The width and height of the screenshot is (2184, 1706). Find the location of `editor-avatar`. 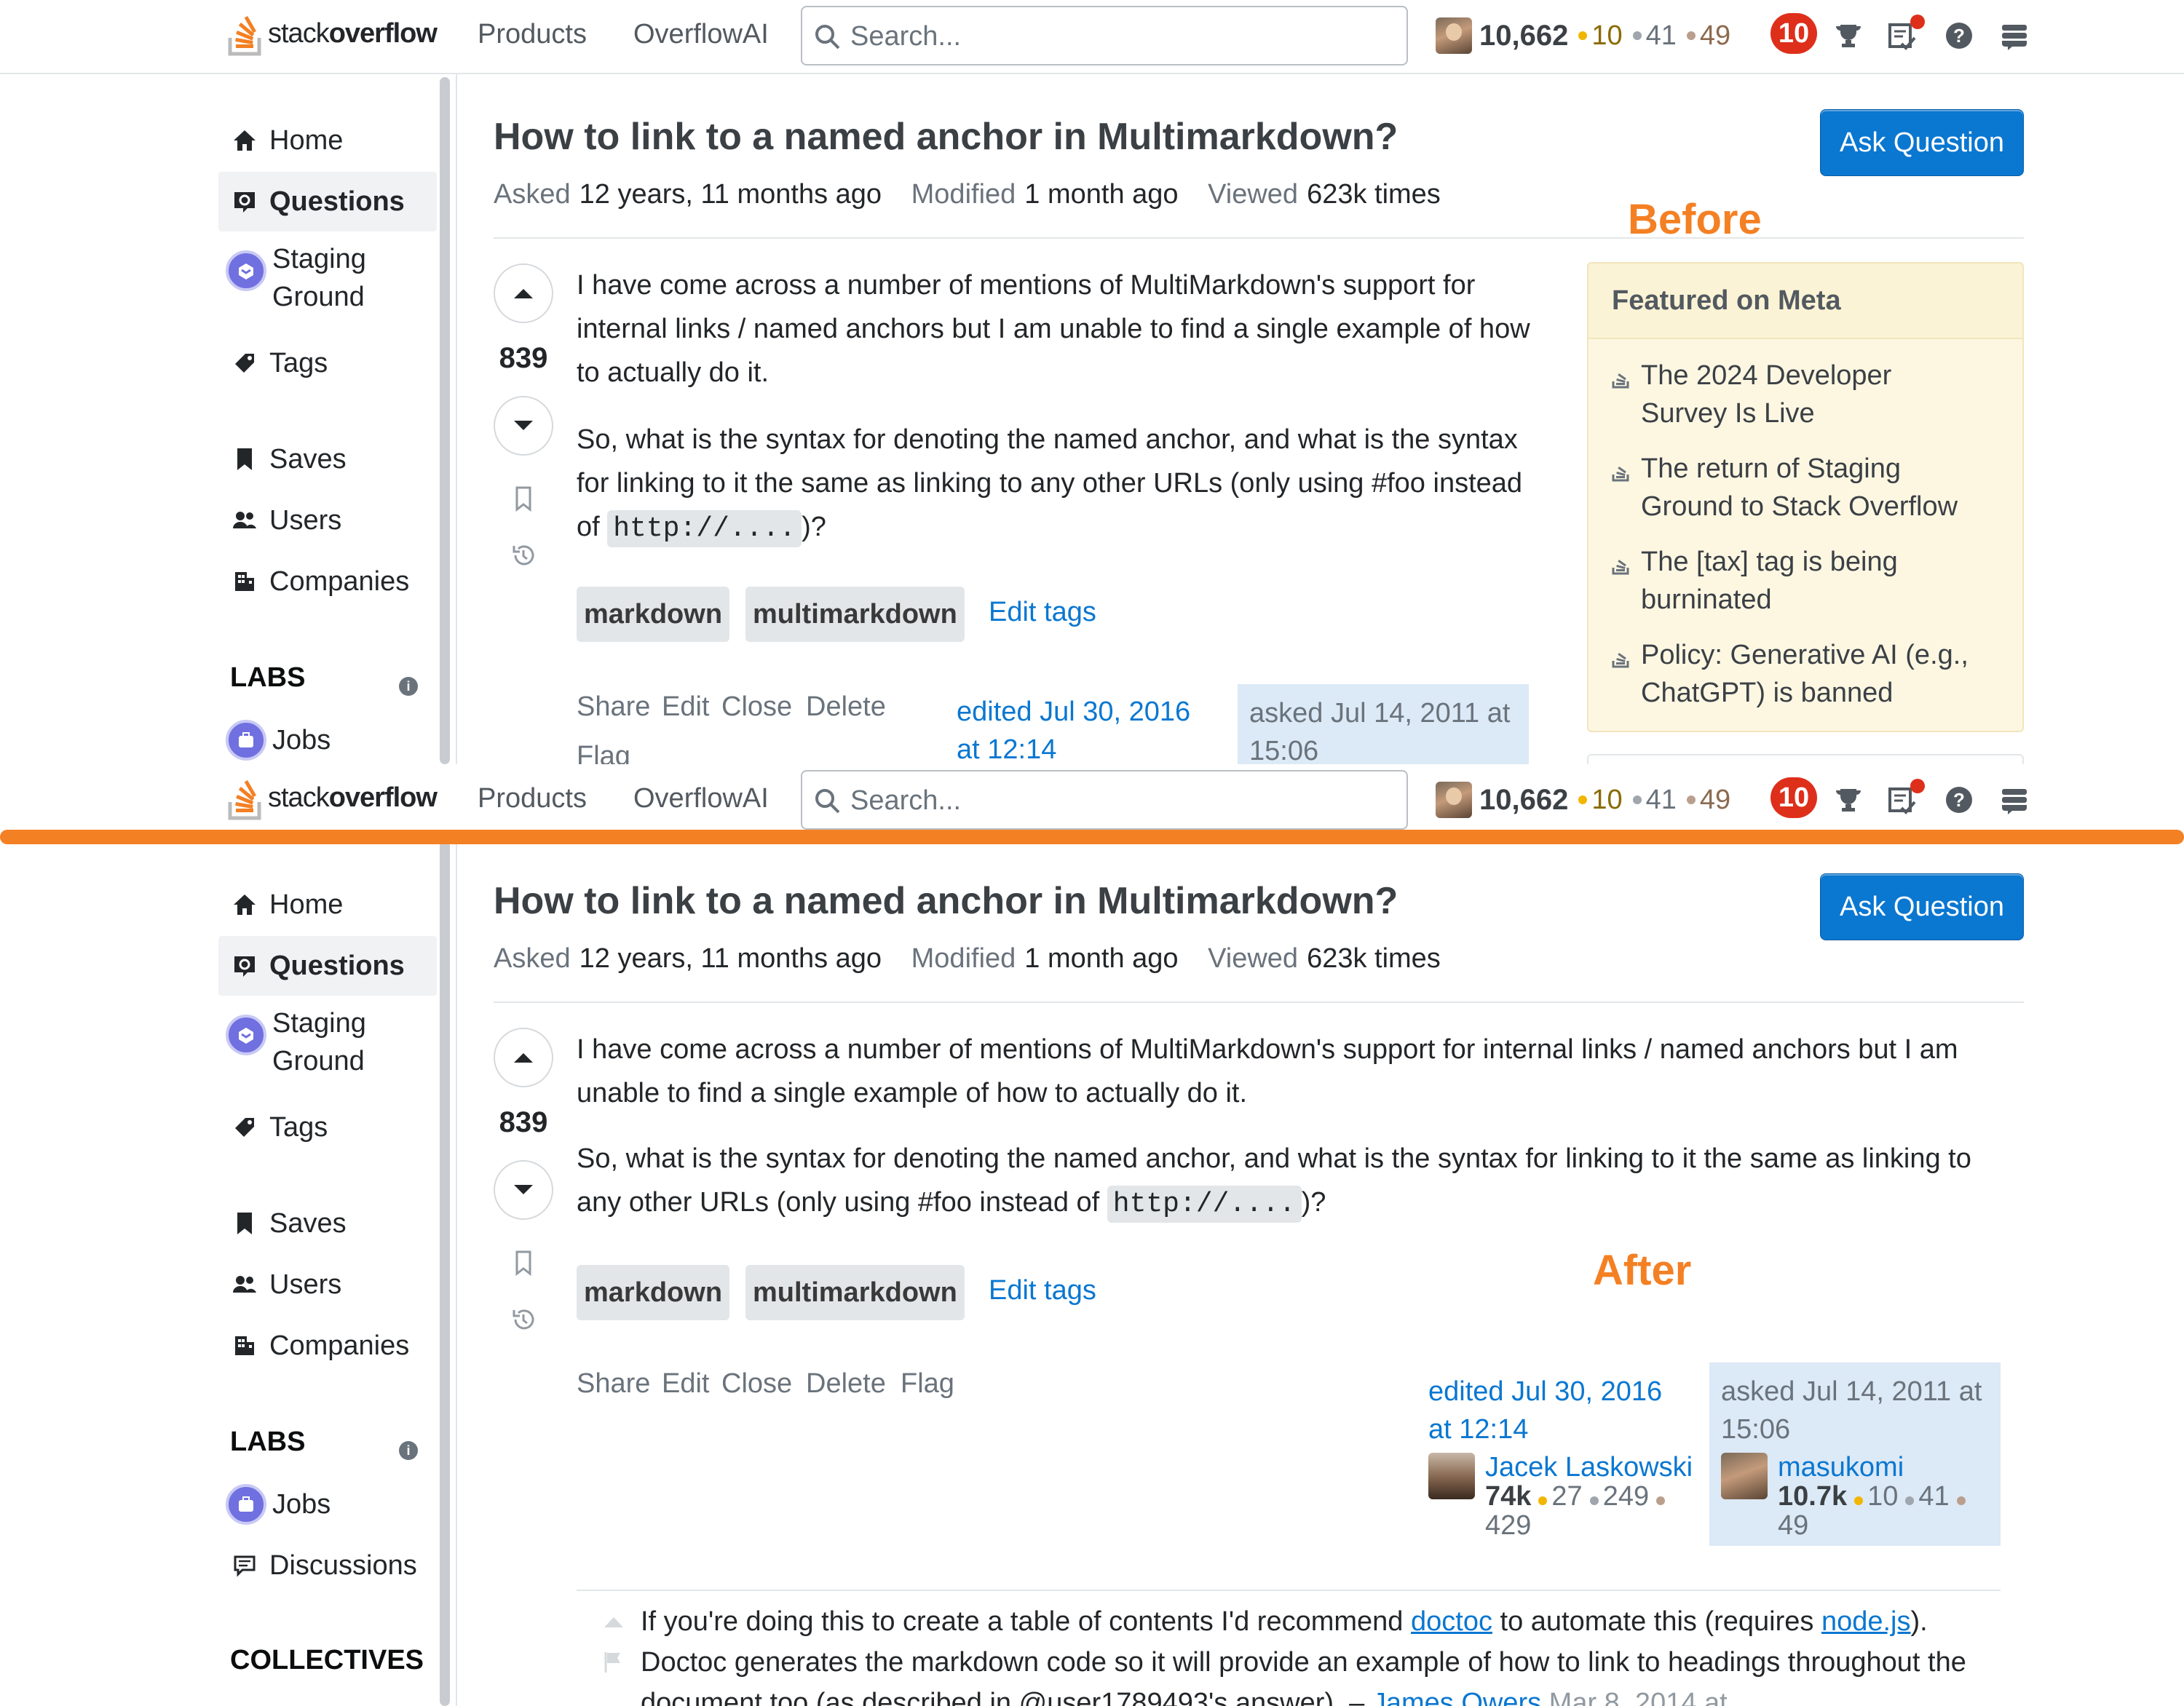

editor-avatar is located at coordinates (1451, 1476).